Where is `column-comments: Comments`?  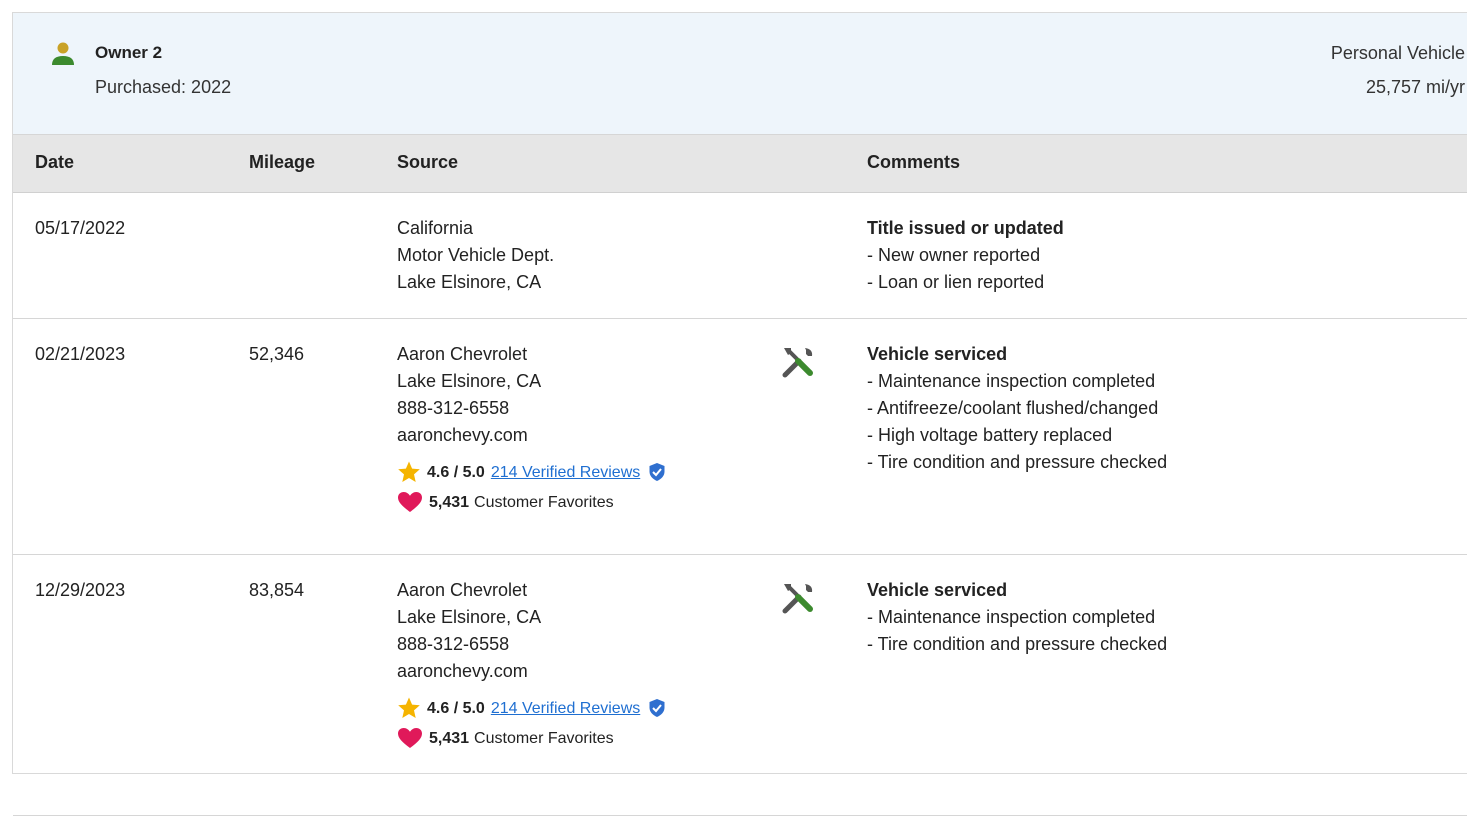
column-comments: Comments is located at coordinates (914, 162).